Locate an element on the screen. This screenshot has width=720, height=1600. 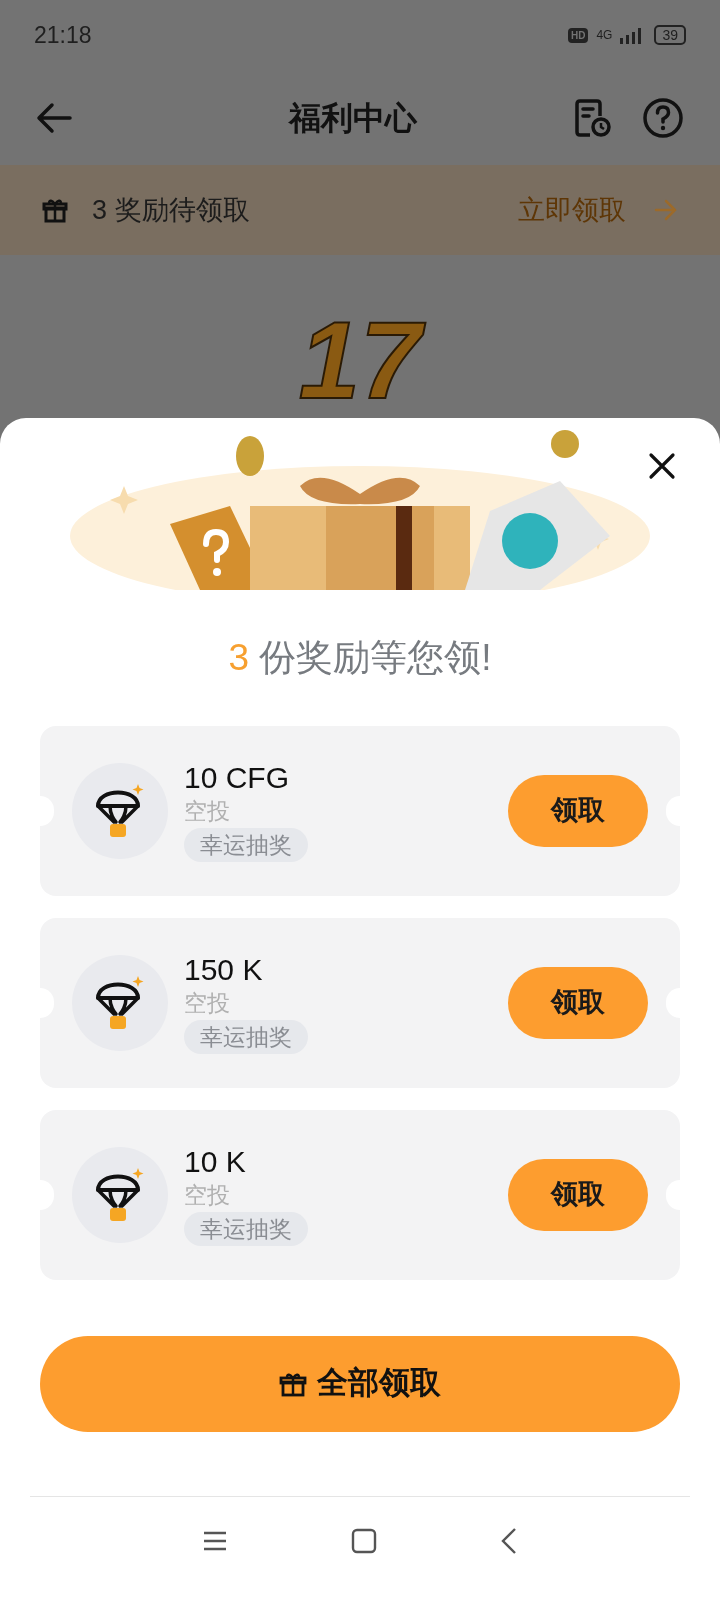
notice-text: 3 奖励待领取 is located at coordinates (171, 210).